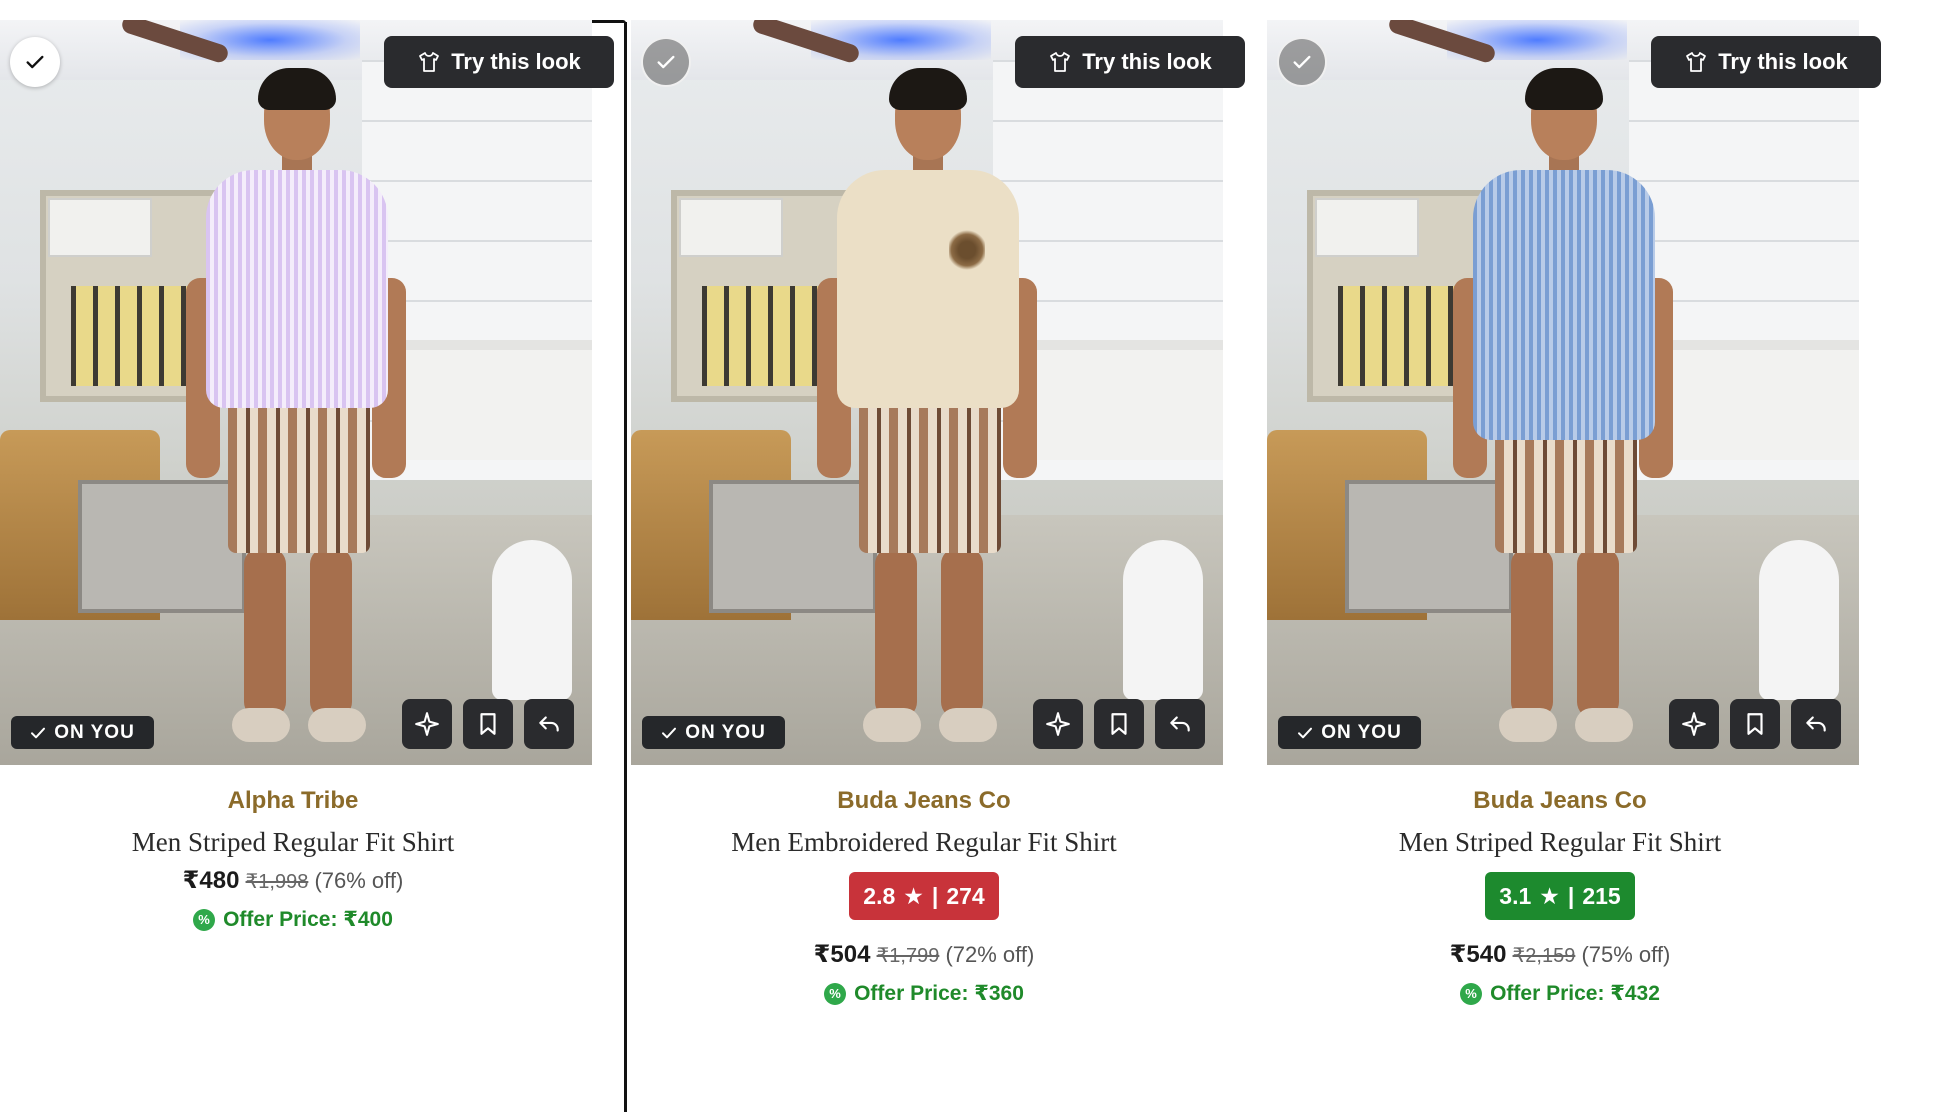  Describe the element at coordinates (308, 919) in the screenshot. I see `offer-price-text: Offer Price: ₹400` at that location.